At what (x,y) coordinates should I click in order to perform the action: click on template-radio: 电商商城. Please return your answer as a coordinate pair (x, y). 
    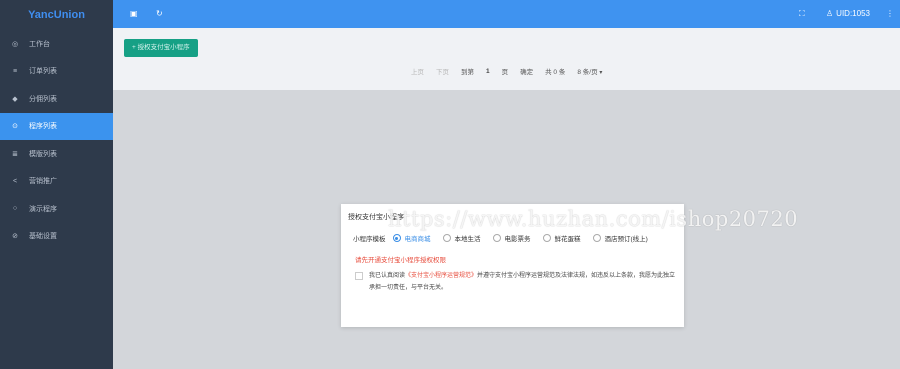
    Looking at the image, I should click on (411, 238).